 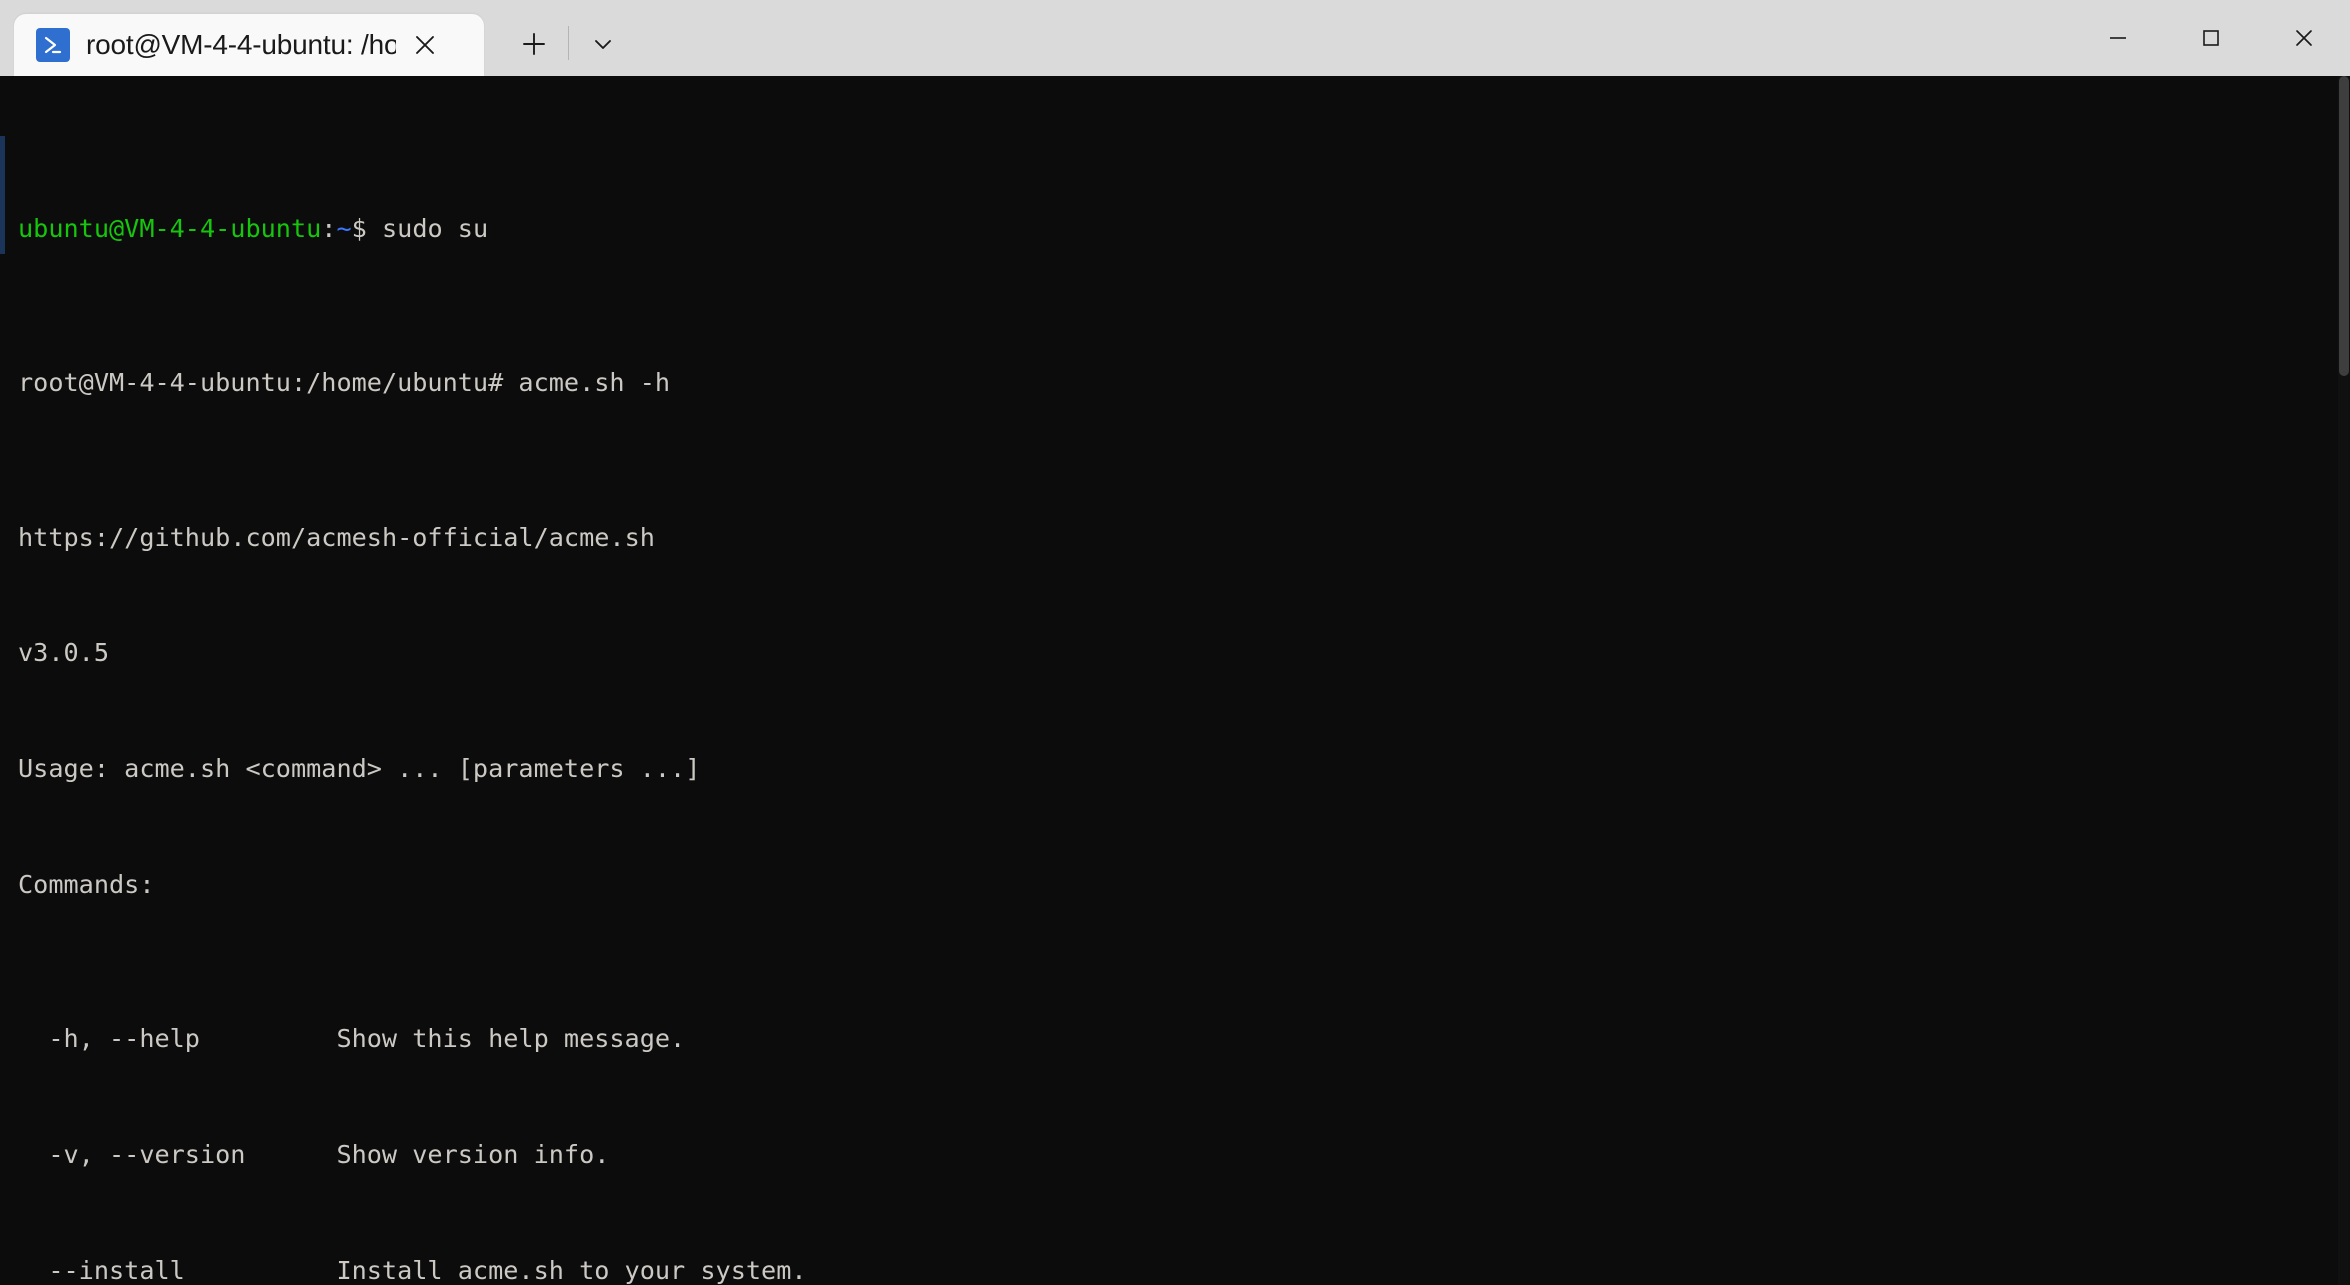 I want to click on tab-root-vm-4-4-ubuntu: root@VM-4-4-ubuntu: /home, so click(x=249, y=45).